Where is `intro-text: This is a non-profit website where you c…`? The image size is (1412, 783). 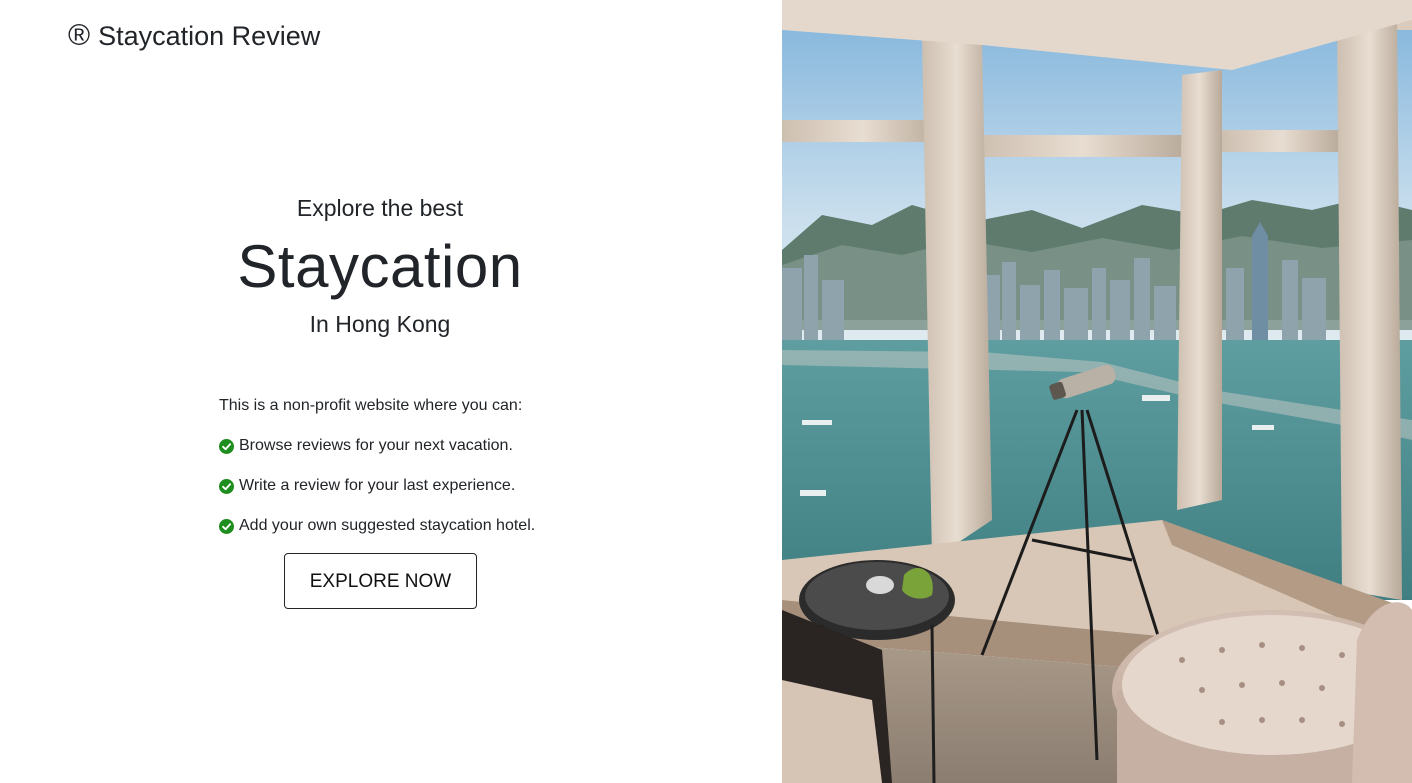
intro-text: This is a non-profit website where you c… is located at coordinates (371, 405).